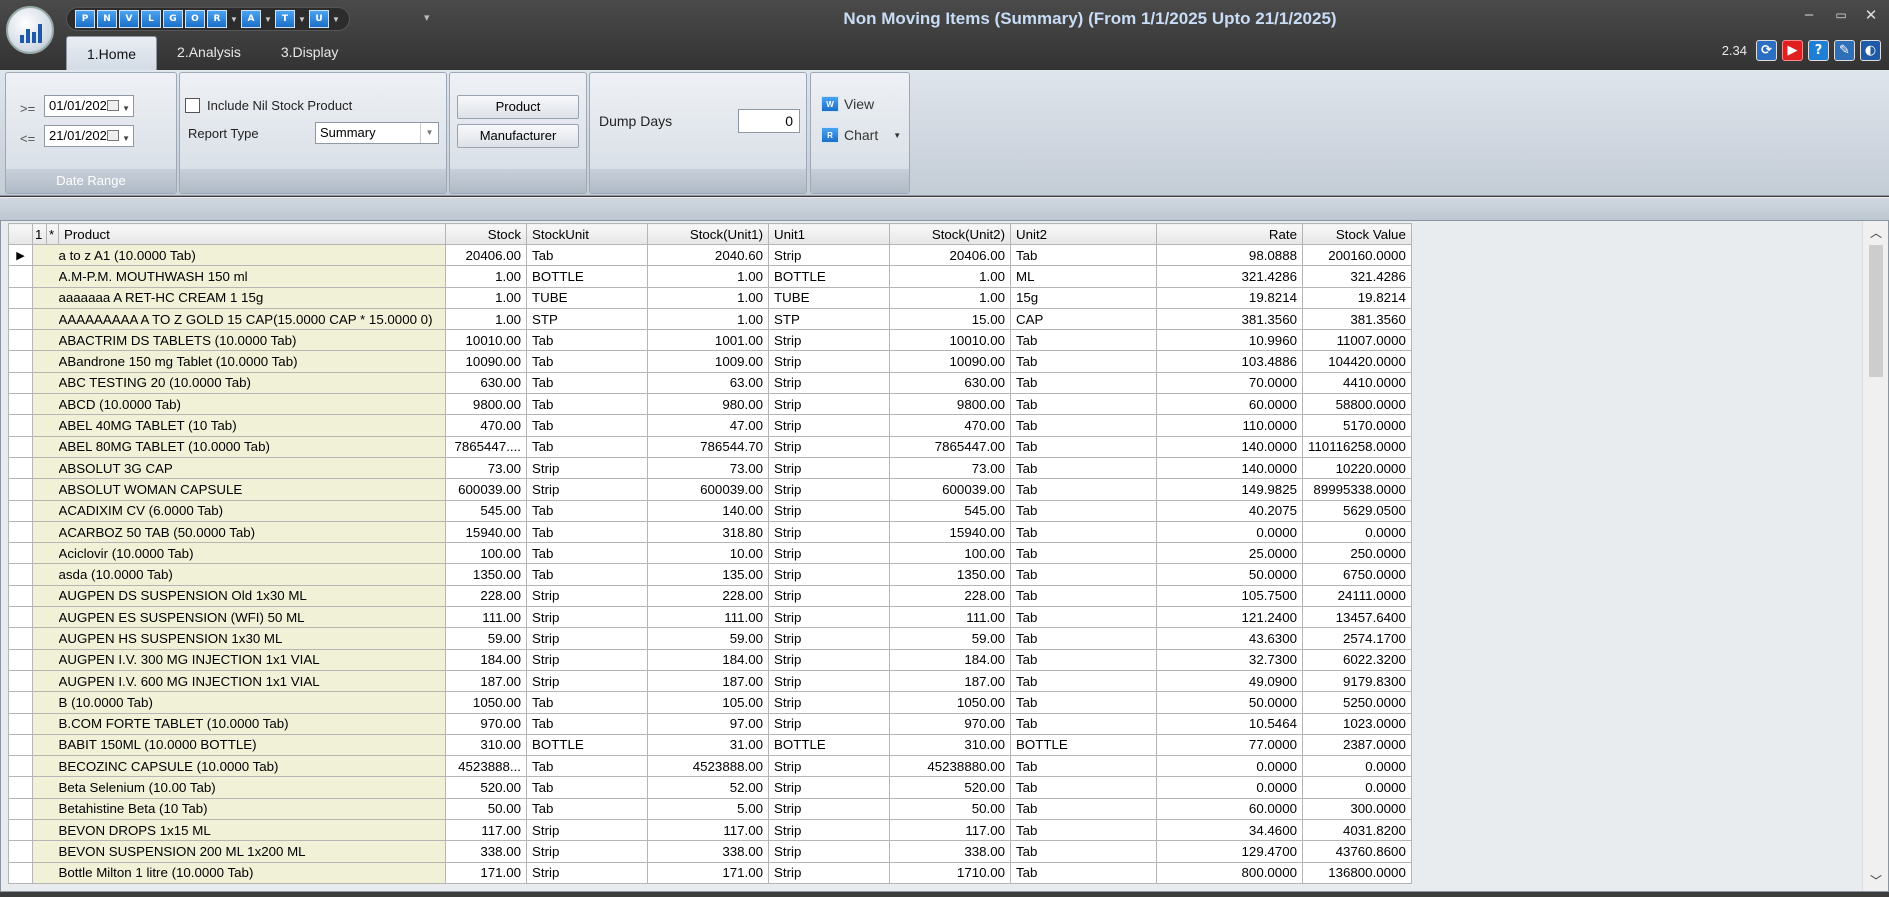 This screenshot has height=897, width=1889. What do you see at coordinates (1357, 702) in the screenshot?
I see `table-cell: 5250.0000` at bounding box center [1357, 702].